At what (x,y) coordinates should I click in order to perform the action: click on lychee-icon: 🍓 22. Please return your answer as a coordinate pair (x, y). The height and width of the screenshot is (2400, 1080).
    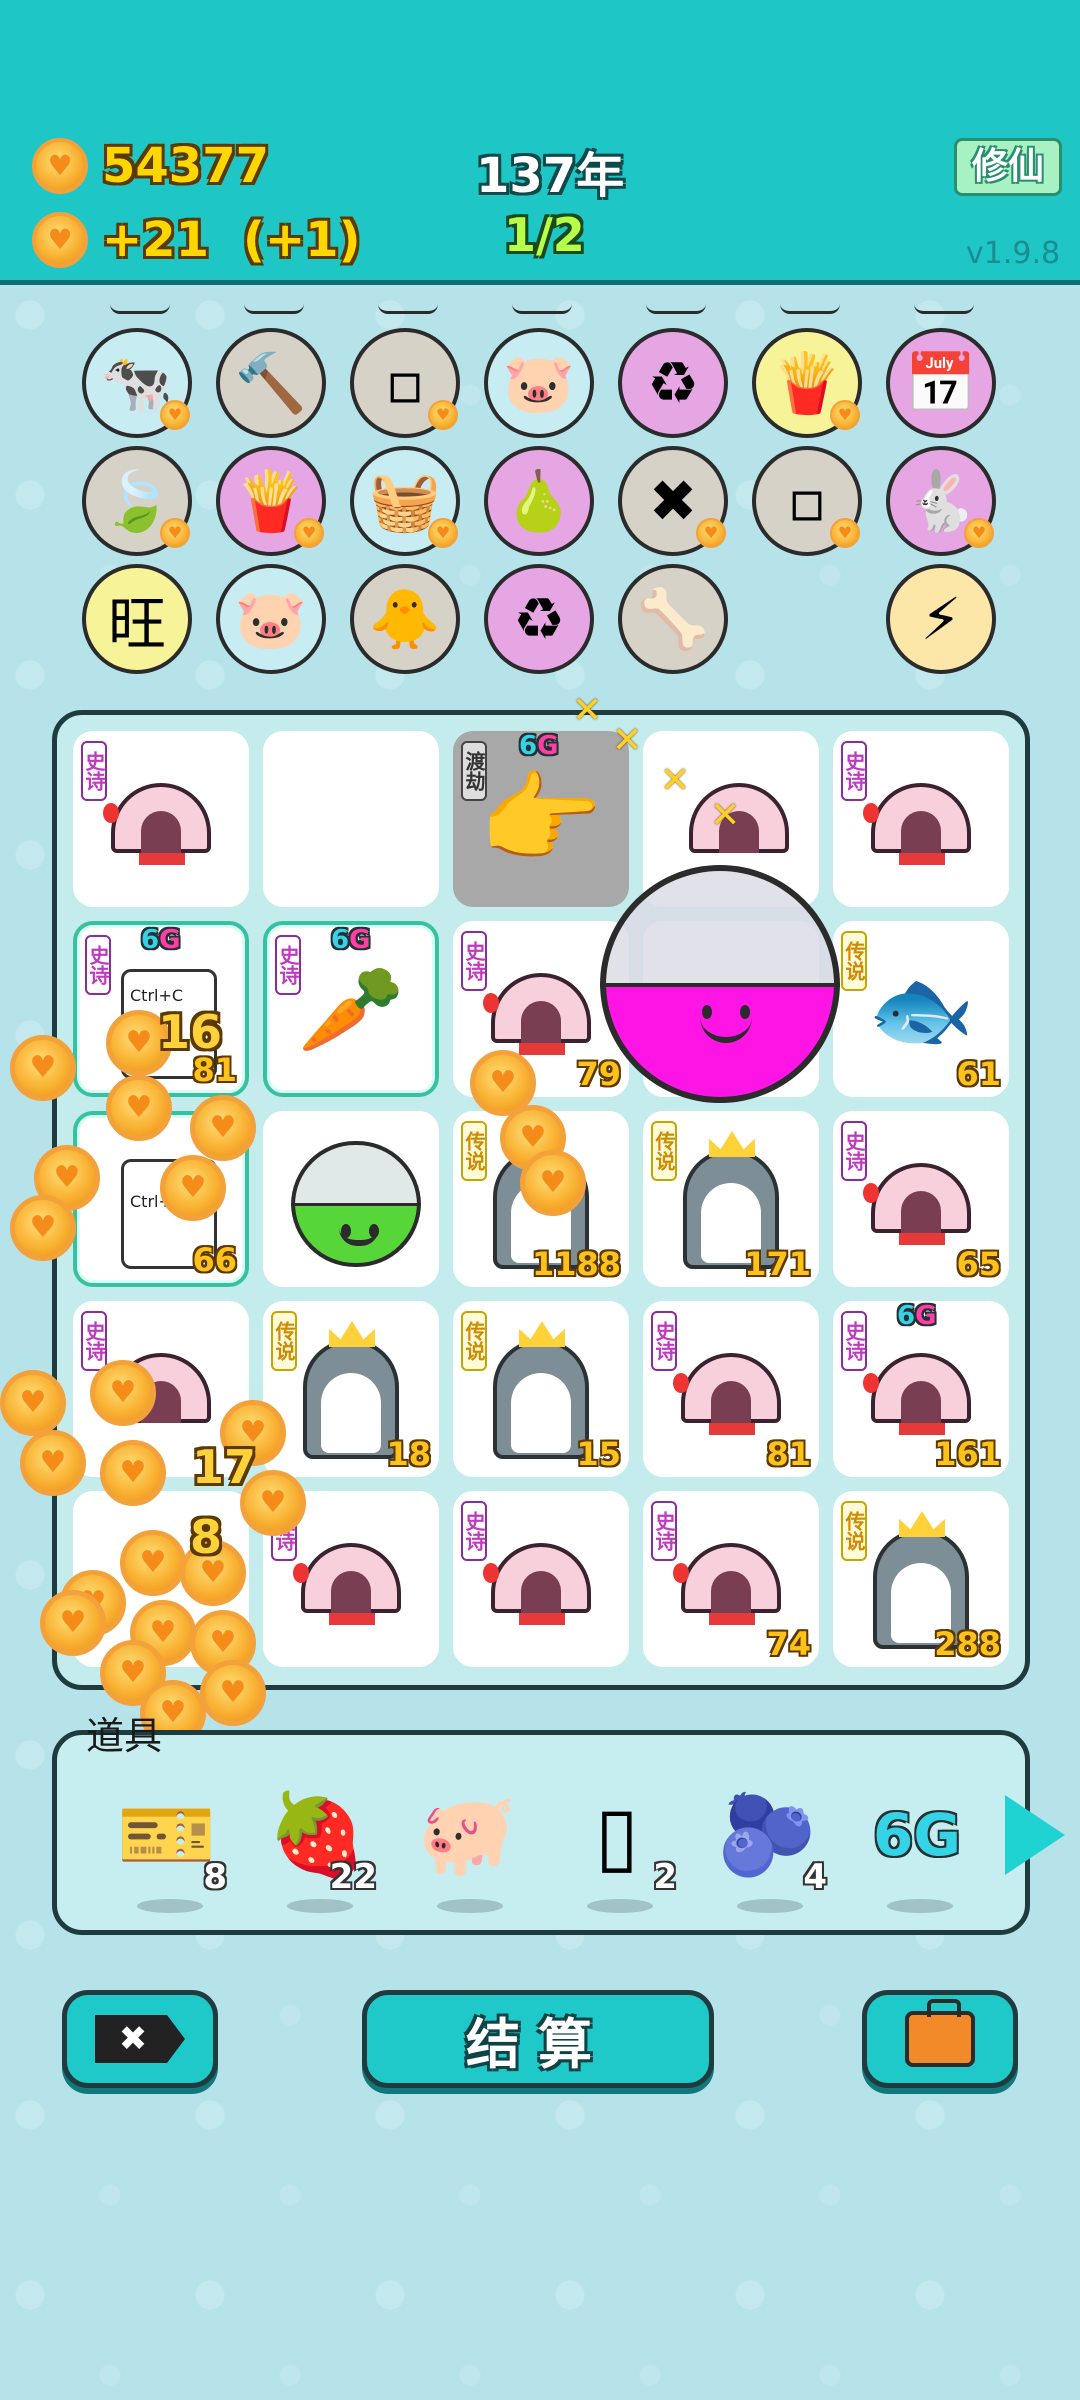
    Looking at the image, I should click on (317, 1844).